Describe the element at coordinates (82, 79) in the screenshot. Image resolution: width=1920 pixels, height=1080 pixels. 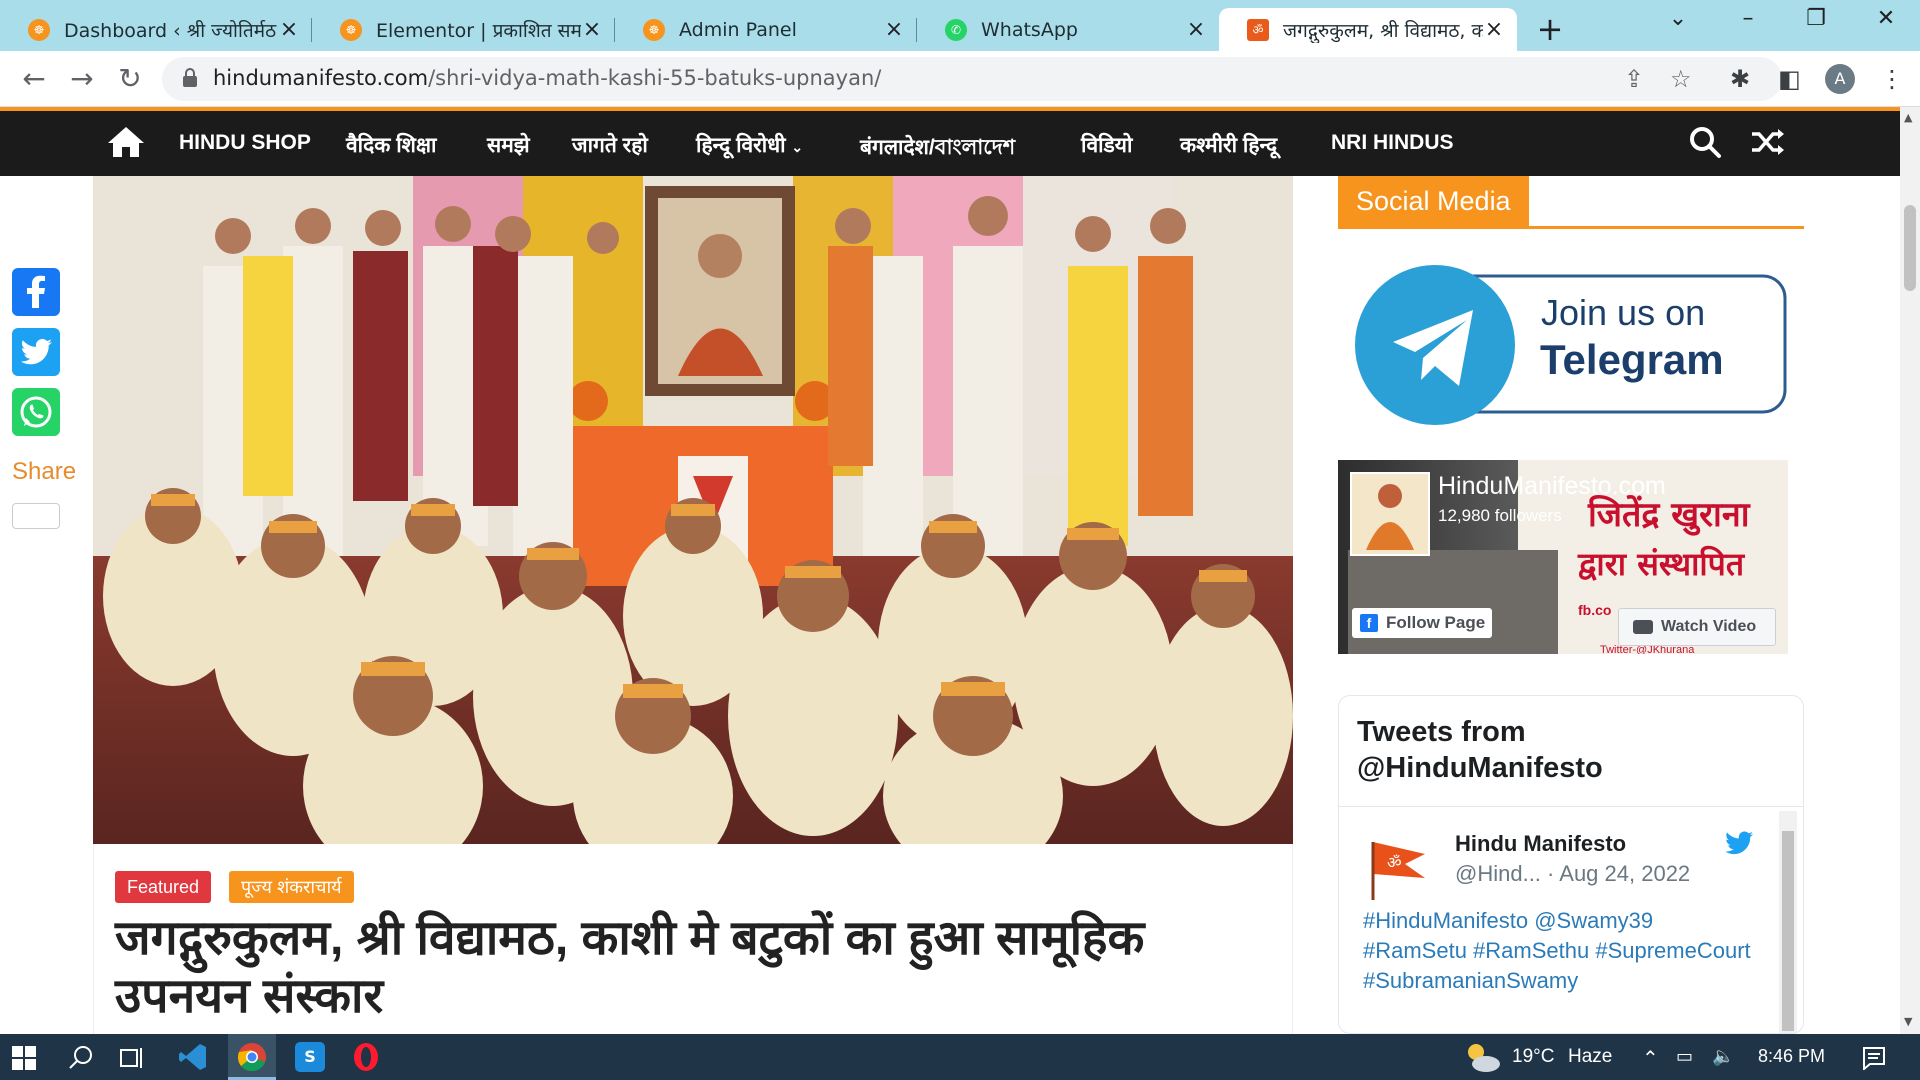
I see `forward-arrow-icon: →` at that location.